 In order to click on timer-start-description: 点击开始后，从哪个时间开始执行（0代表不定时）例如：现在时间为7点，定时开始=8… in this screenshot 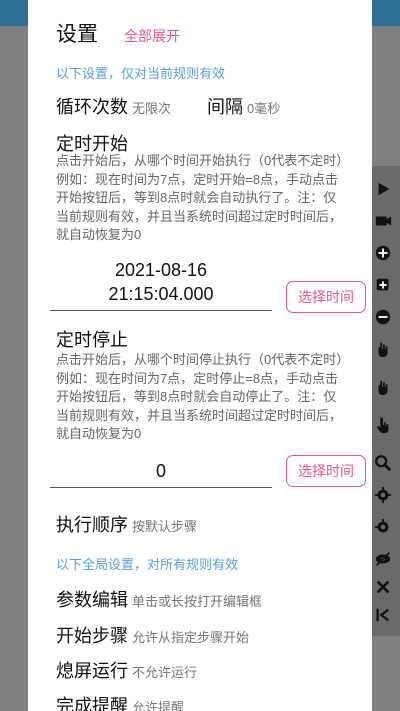, I will do `click(199, 197)`.